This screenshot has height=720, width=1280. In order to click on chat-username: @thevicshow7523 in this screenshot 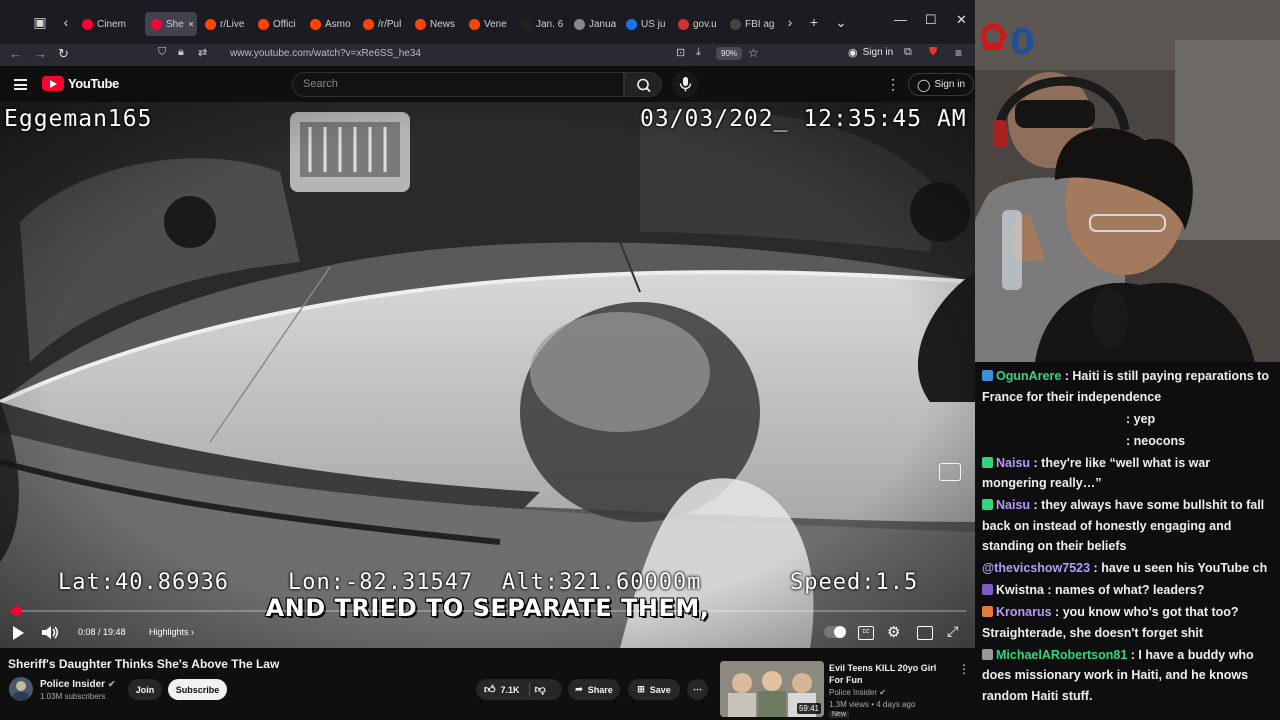, I will do `click(1036, 568)`.